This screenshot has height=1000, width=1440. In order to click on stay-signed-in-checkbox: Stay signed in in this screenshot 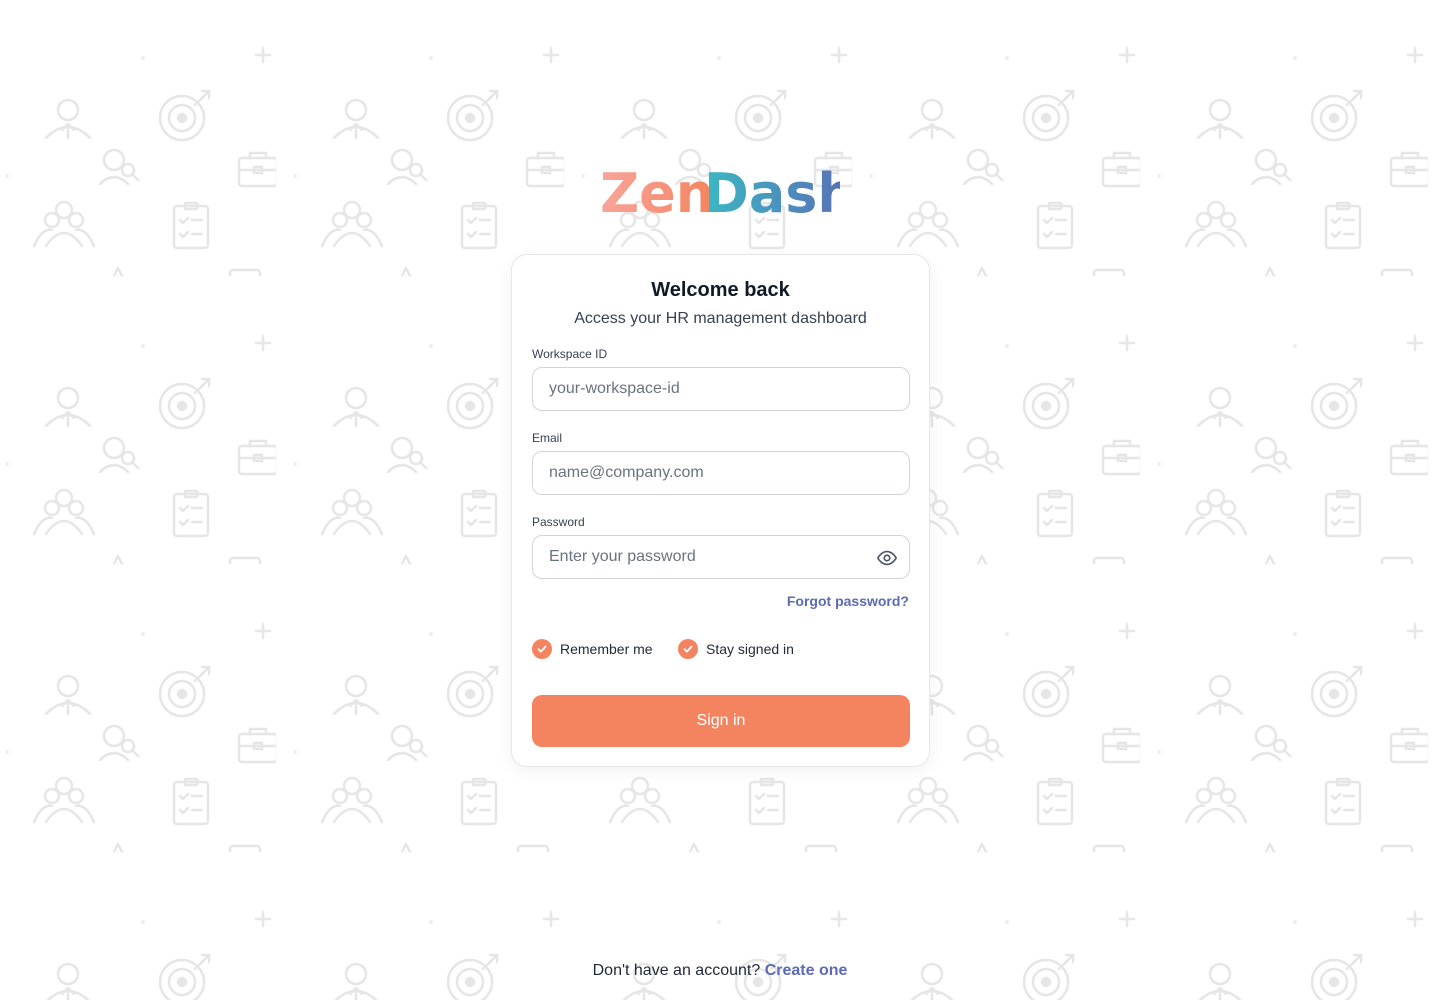, I will do `click(736, 649)`.